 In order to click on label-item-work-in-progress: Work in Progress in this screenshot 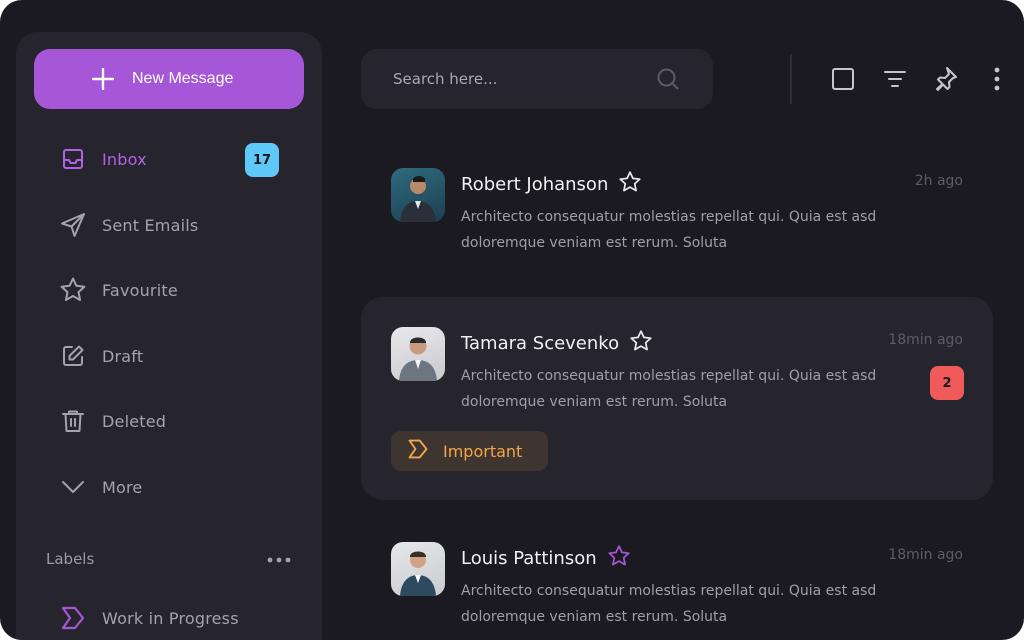, I will do `click(173, 618)`.